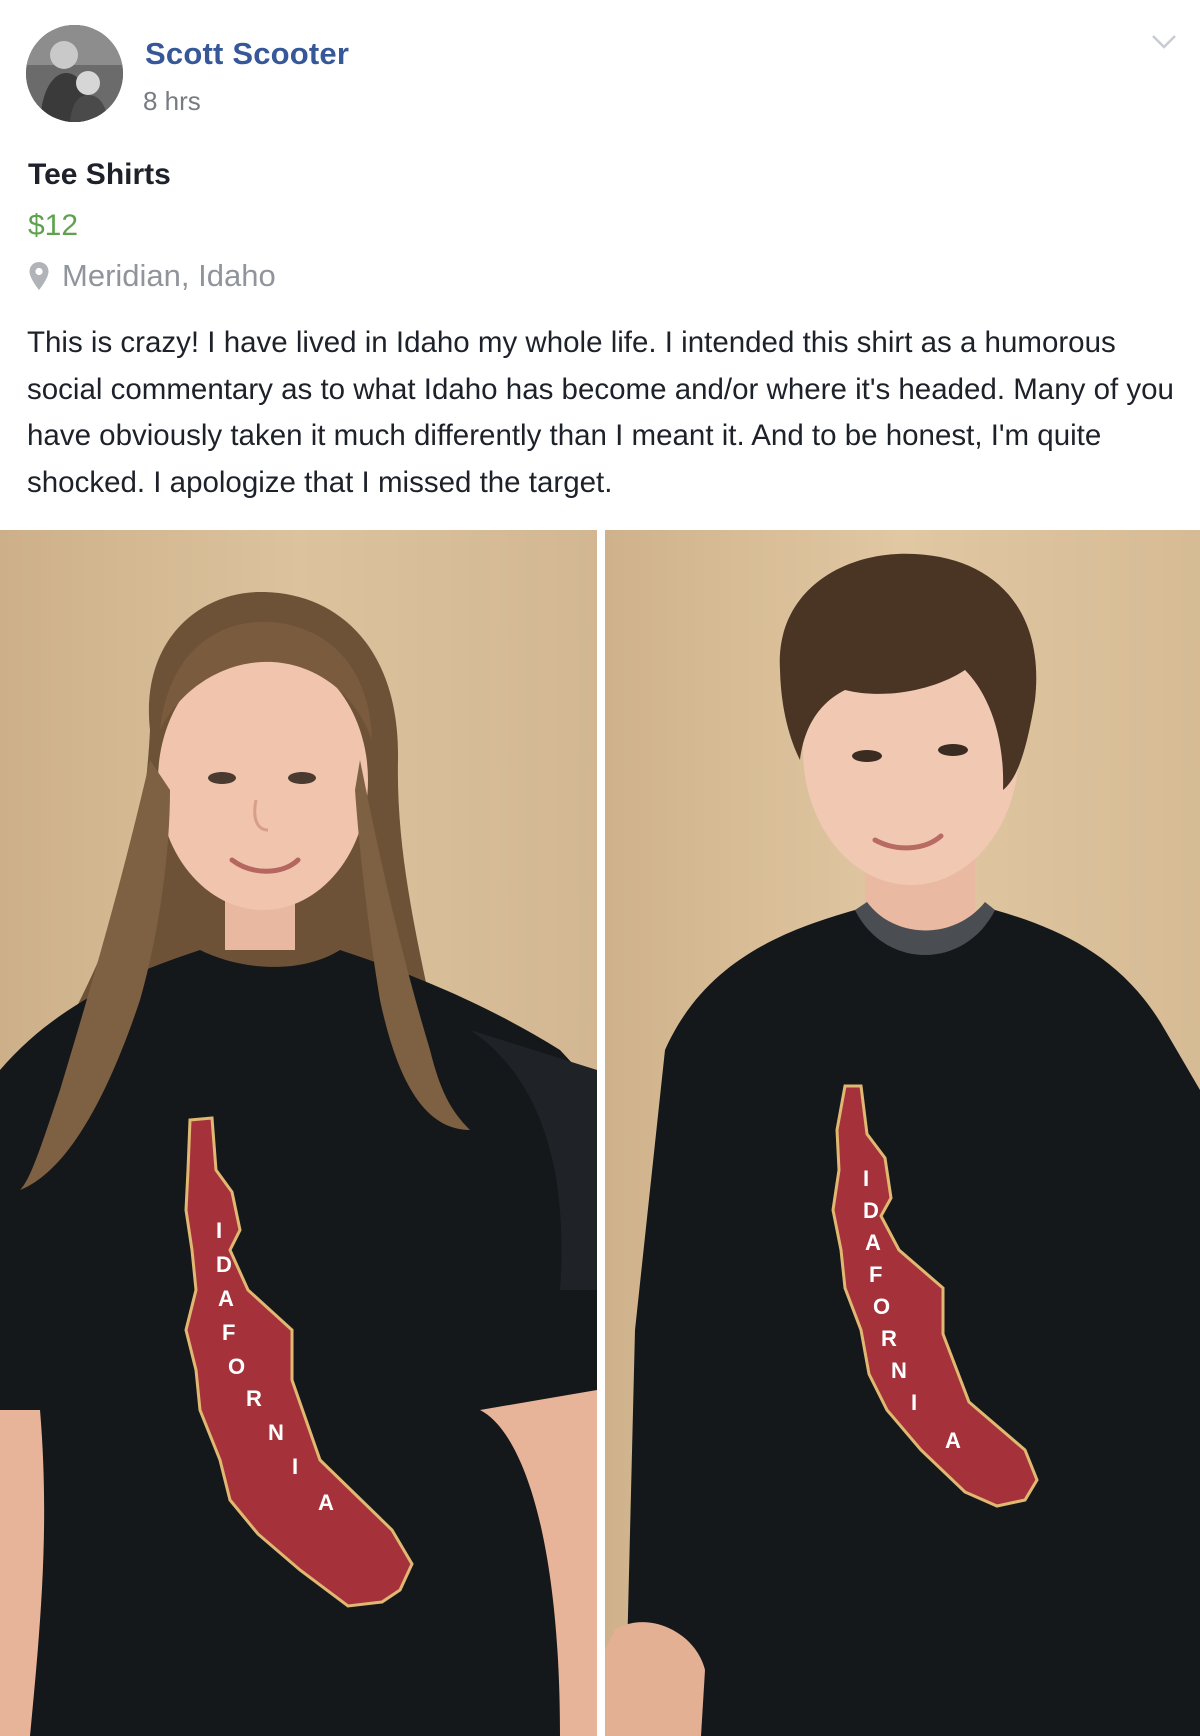 The image size is (1200, 1736). I want to click on post-header: Scott Scooter 8 hrs, so click(600, 65).